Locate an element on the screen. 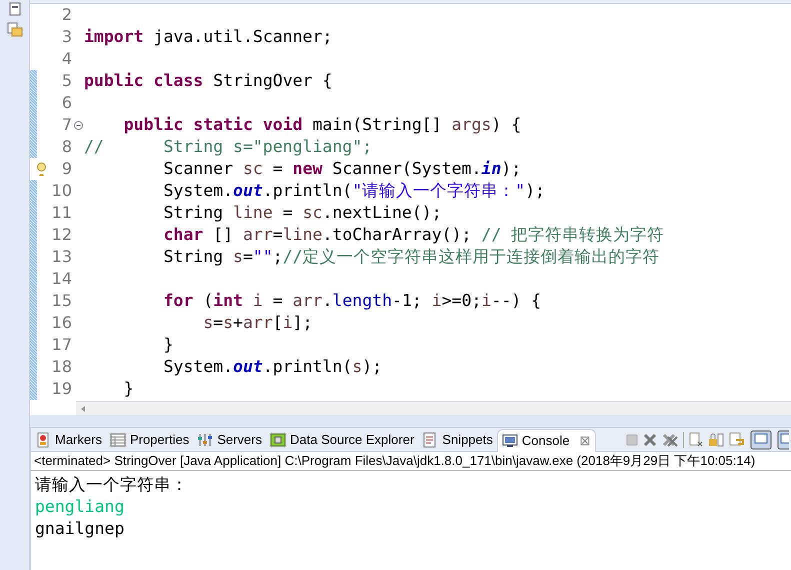 The height and width of the screenshot is (570, 791). line-number: 11 is located at coordinates (62, 212).